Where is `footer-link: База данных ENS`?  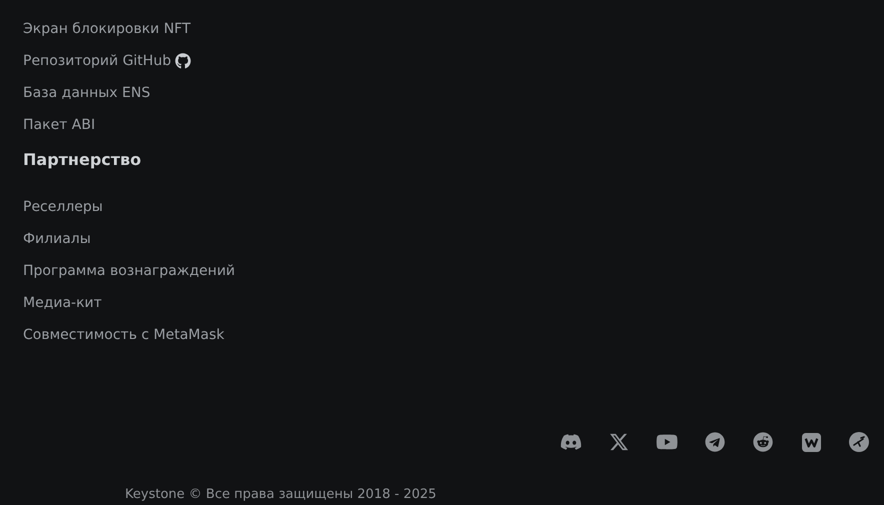
footer-link: База данных ENS is located at coordinates (86, 93).